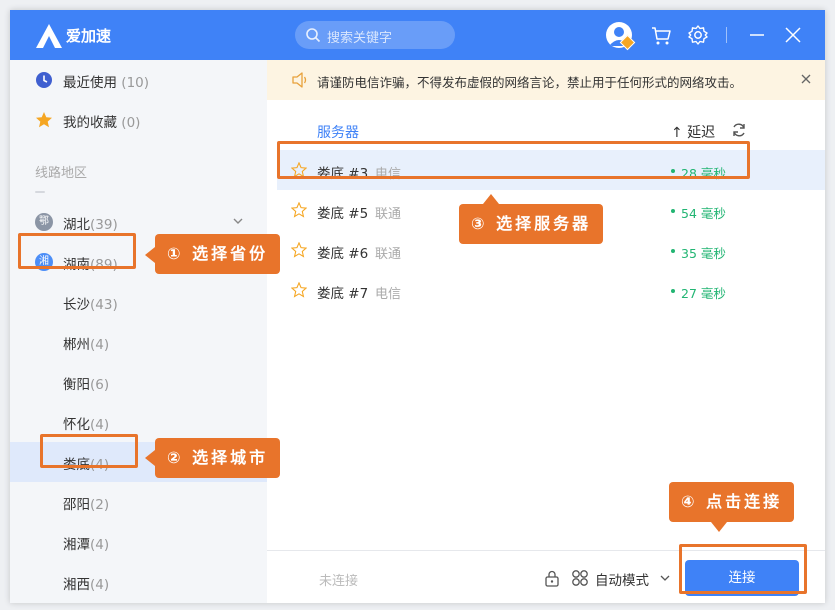  I want to click on column-header-server: 服务器, so click(338, 133).